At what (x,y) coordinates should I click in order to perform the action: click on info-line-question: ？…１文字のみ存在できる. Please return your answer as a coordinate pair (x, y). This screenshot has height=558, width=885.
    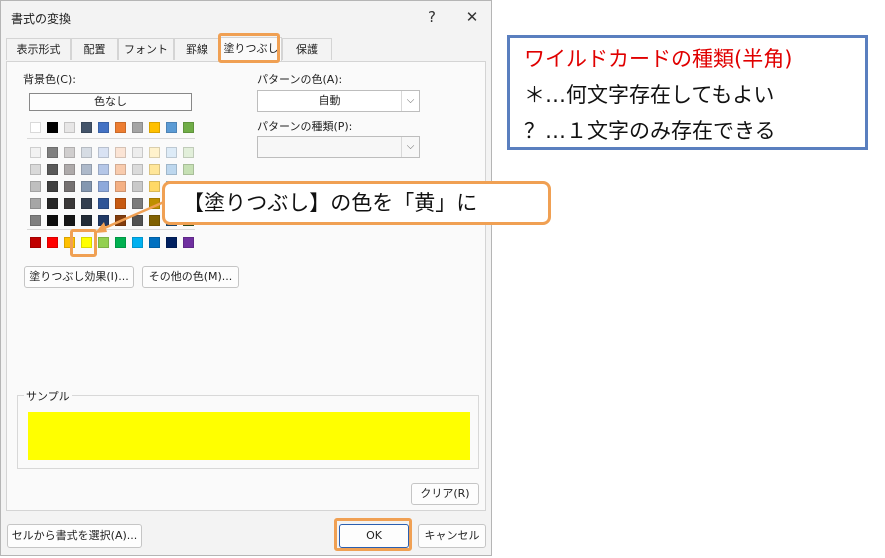
    Looking at the image, I should click on (650, 131).